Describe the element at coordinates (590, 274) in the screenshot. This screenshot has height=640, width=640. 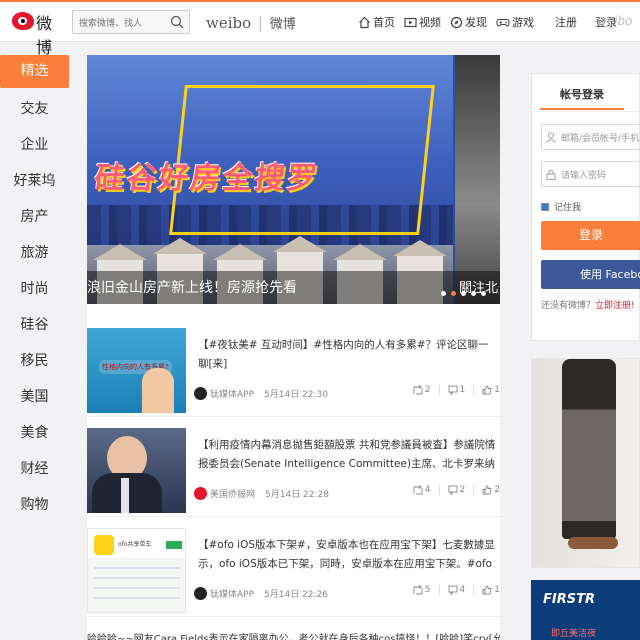
I see `facebook-login-button: 使用 Facebook` at that location.